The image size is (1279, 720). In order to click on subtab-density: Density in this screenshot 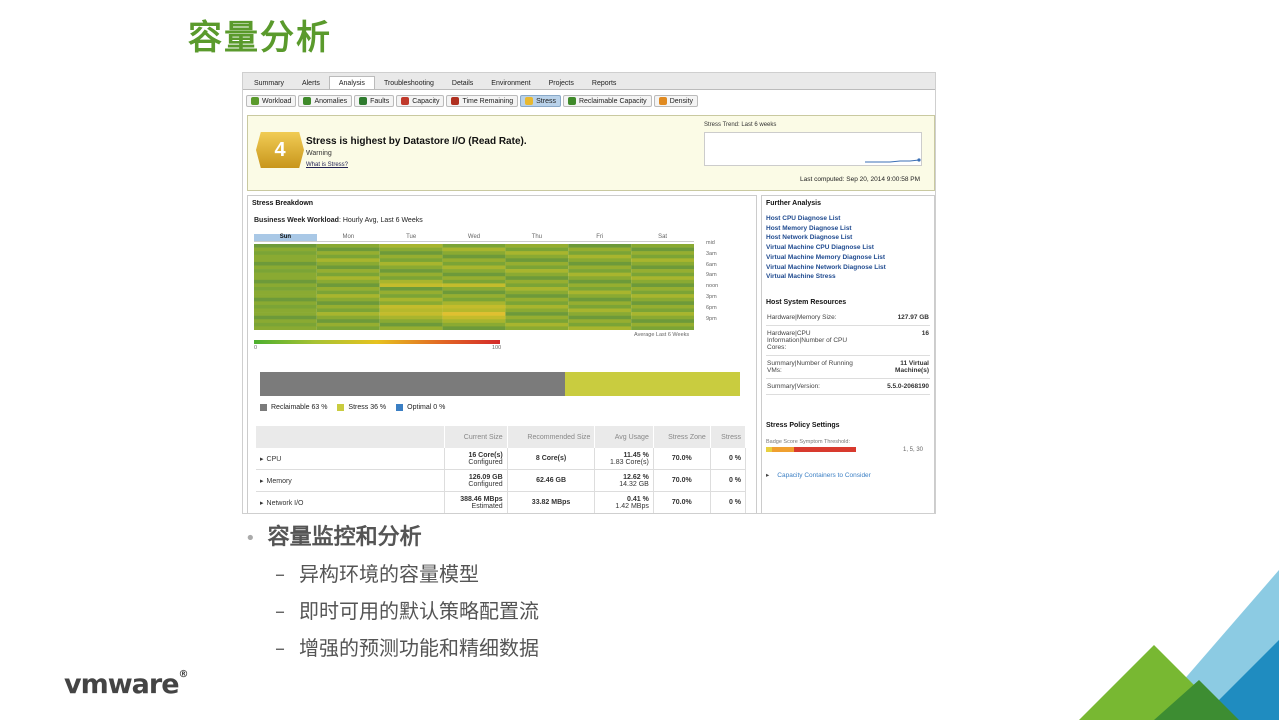, I will do `click(676, 101)`.